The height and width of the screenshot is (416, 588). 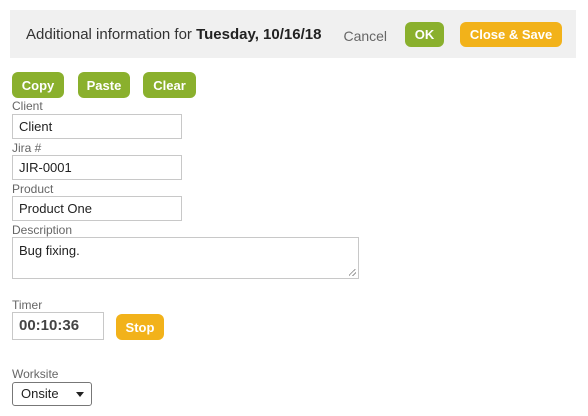 What do you see at coordinates (97, 126) in the screenshot?
I see `client-input: Client` at bounding box center [97, 126].